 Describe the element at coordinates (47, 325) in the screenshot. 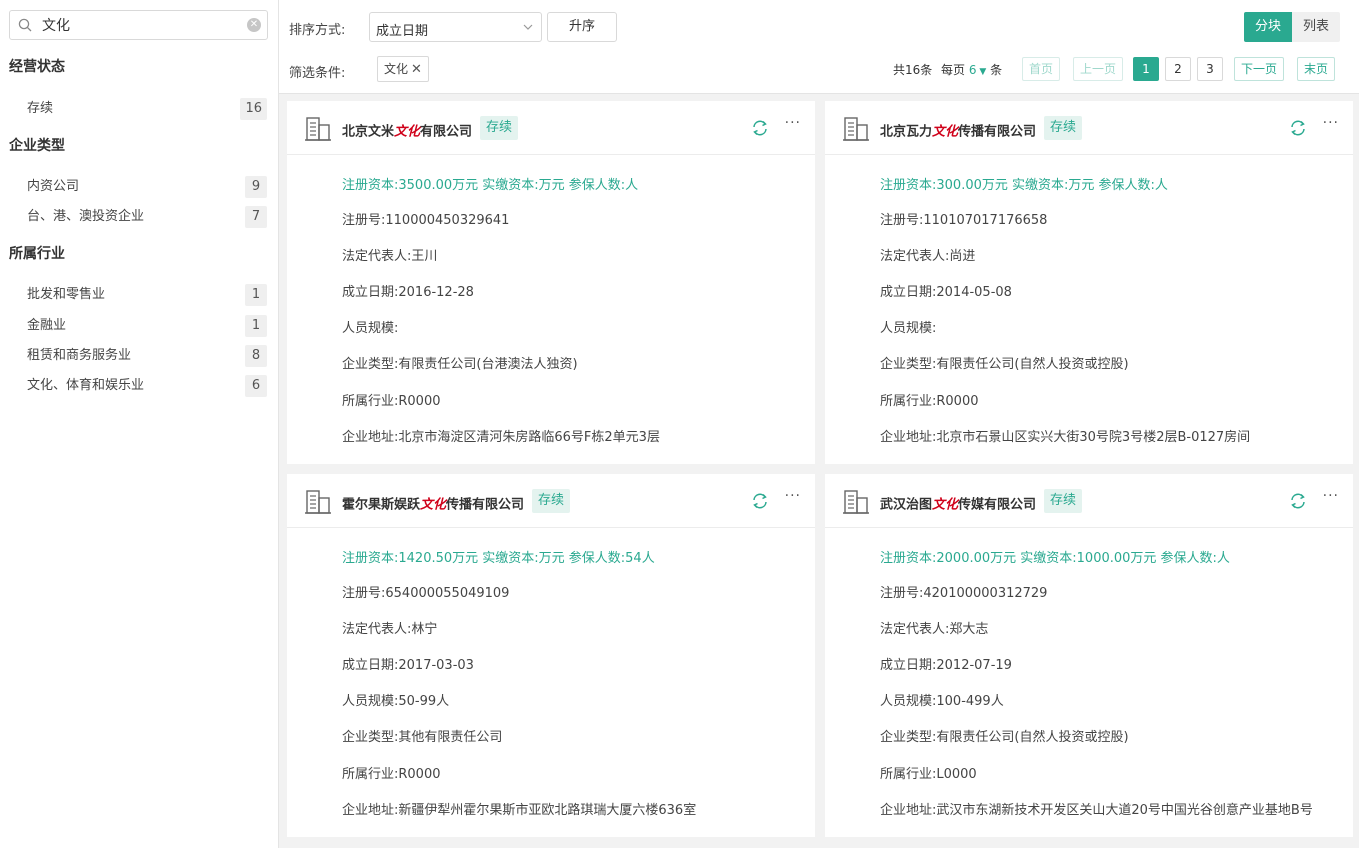

I see `filter-item-label: 金融业` at that location.